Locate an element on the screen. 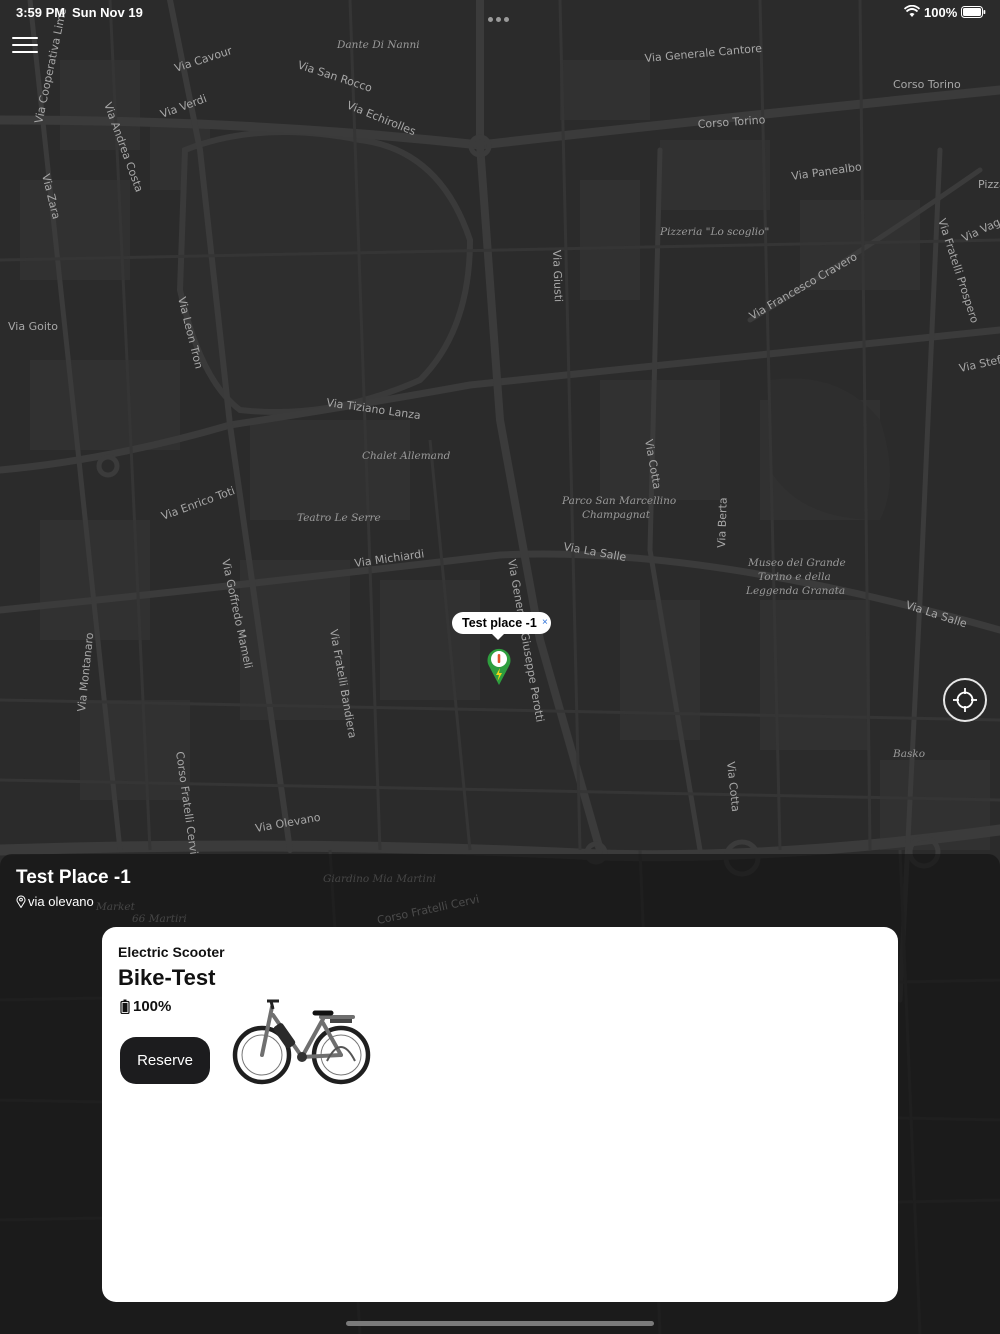 The image size is (1000, 1334). svg-text: Dante Di Nanni is located at coordinates (378, 45).